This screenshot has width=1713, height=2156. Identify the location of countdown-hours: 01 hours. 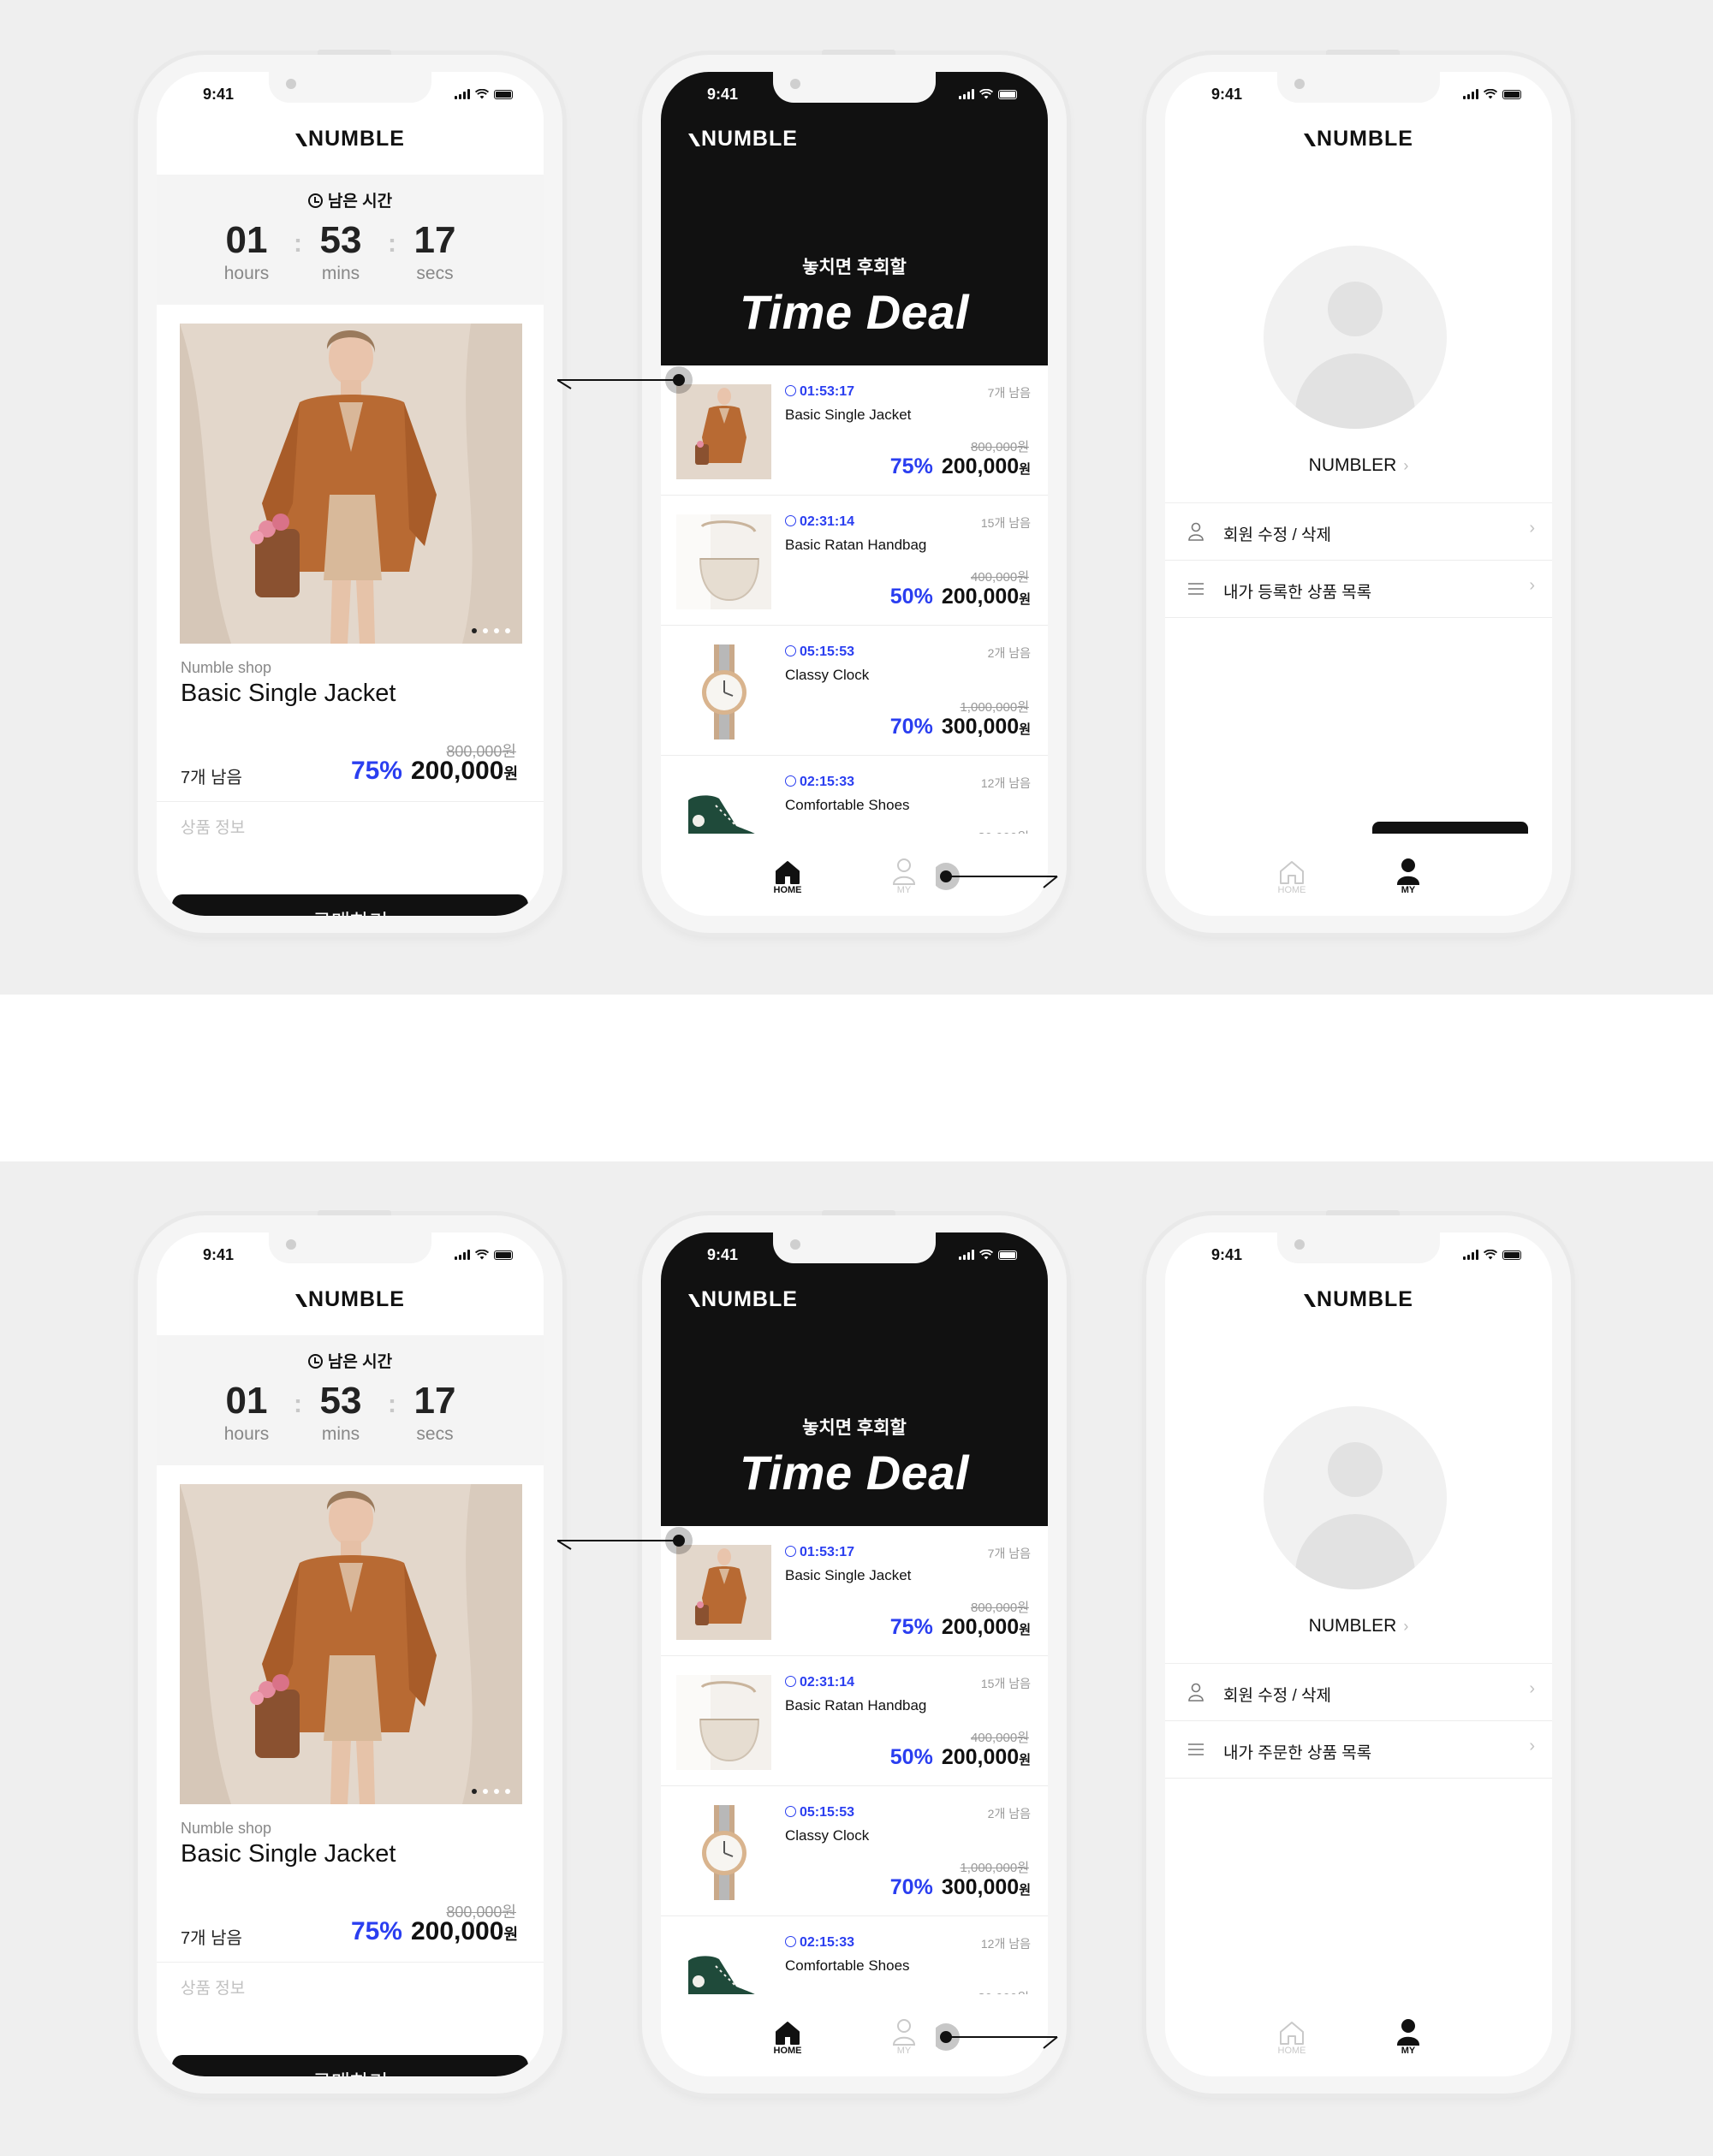
(246, 1412).